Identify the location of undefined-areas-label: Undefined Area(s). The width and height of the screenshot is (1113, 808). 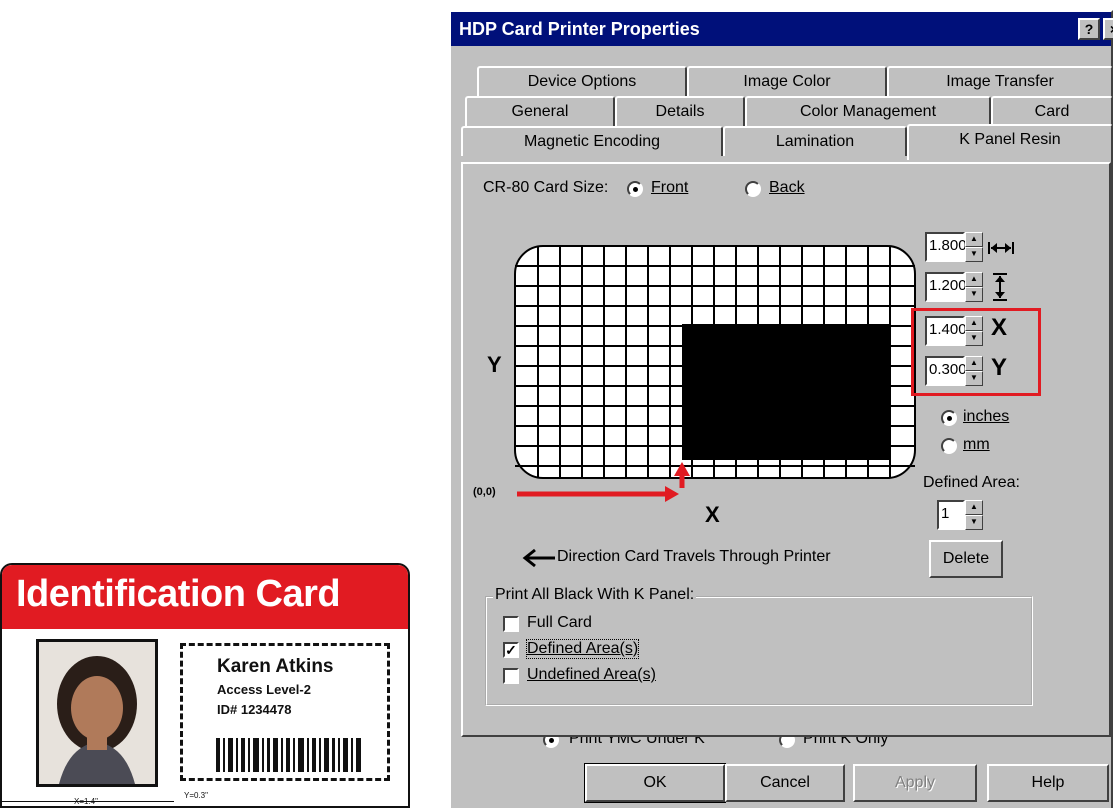
(591, 674).